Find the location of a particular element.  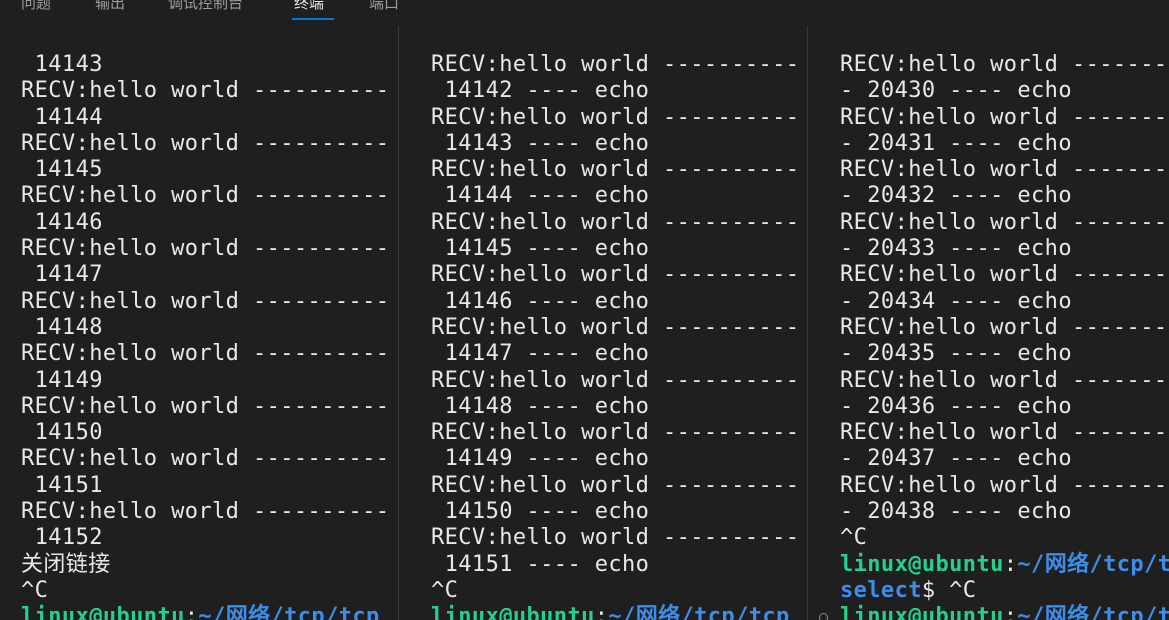

shell-prompt-continuation: select$ ^C is located at coordinates (1004, 591).